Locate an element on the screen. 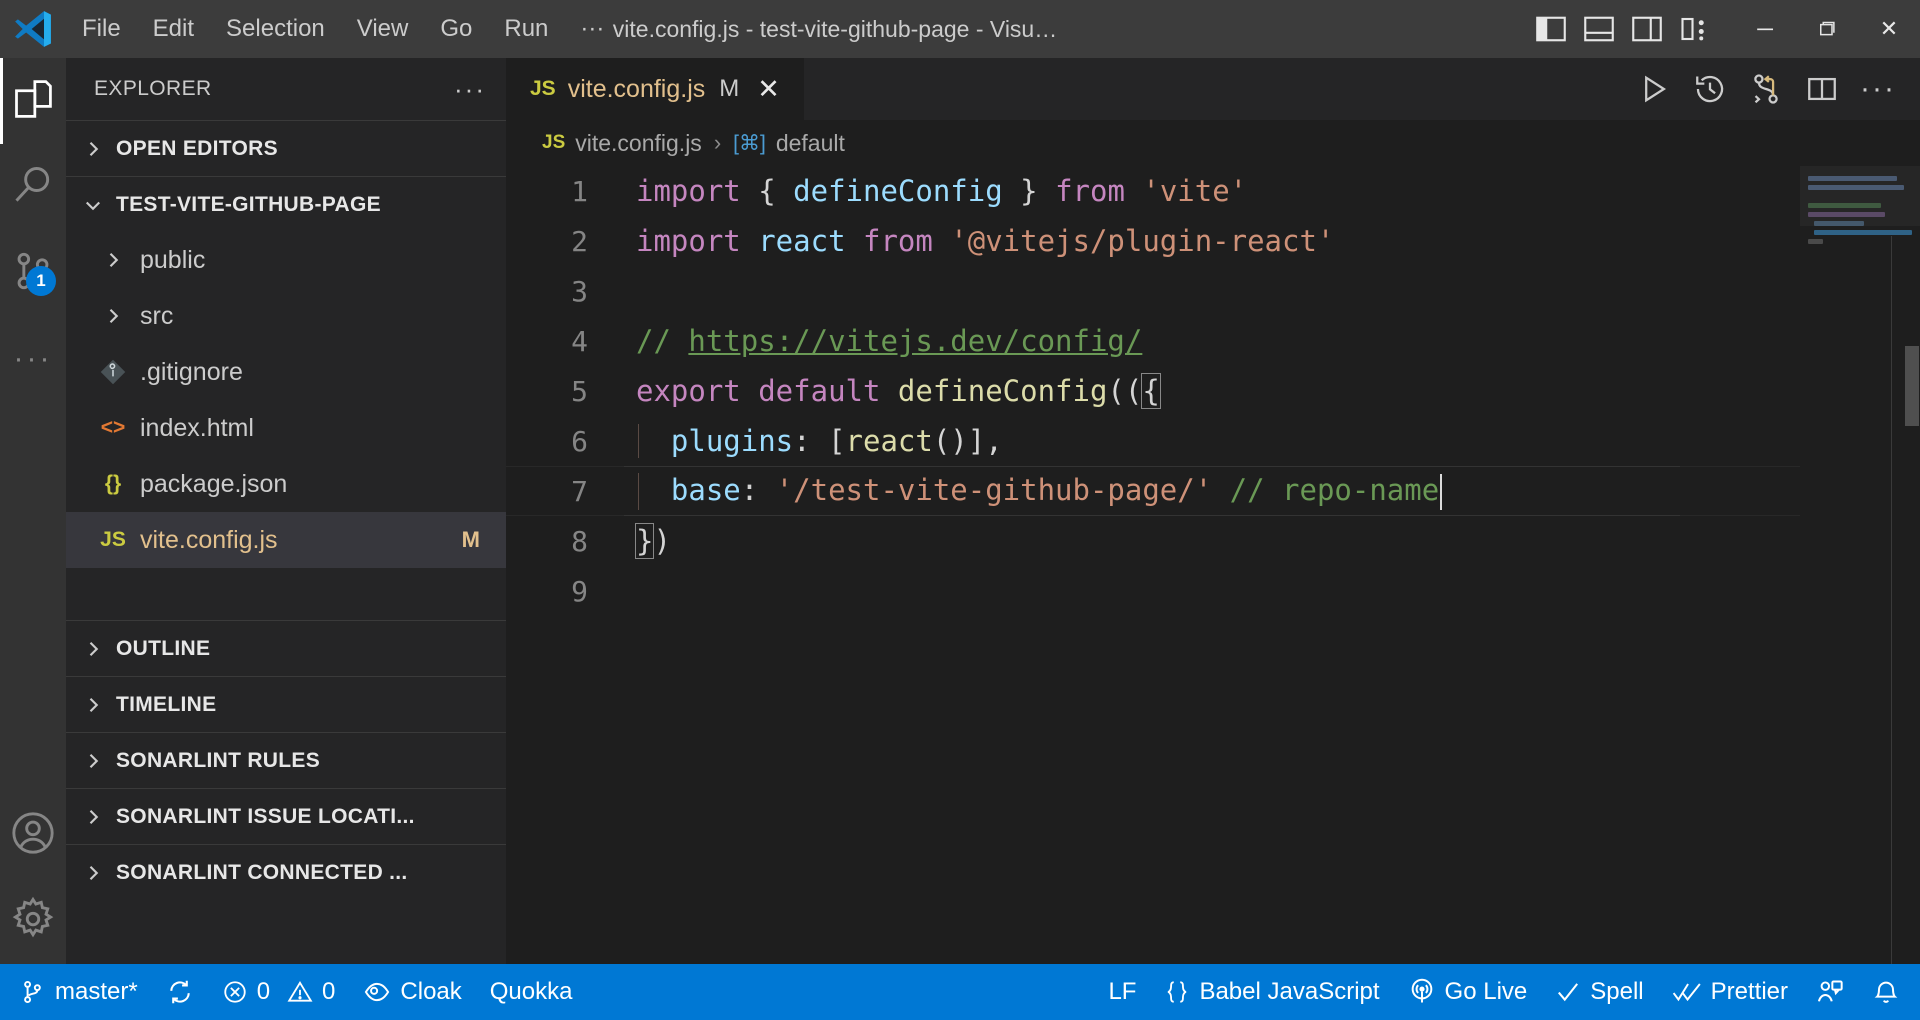  toggle-panel-icon is located at coordinates (1599, 29).